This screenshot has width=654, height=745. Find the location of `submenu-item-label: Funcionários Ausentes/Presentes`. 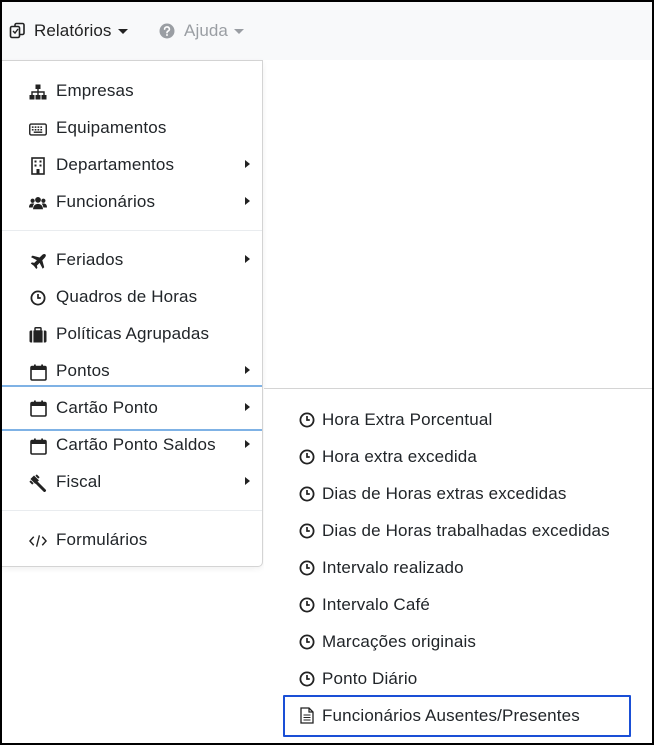

submenu-item-label: Funcionários Ausentes/Presentes is located at coordinates (451, 715).